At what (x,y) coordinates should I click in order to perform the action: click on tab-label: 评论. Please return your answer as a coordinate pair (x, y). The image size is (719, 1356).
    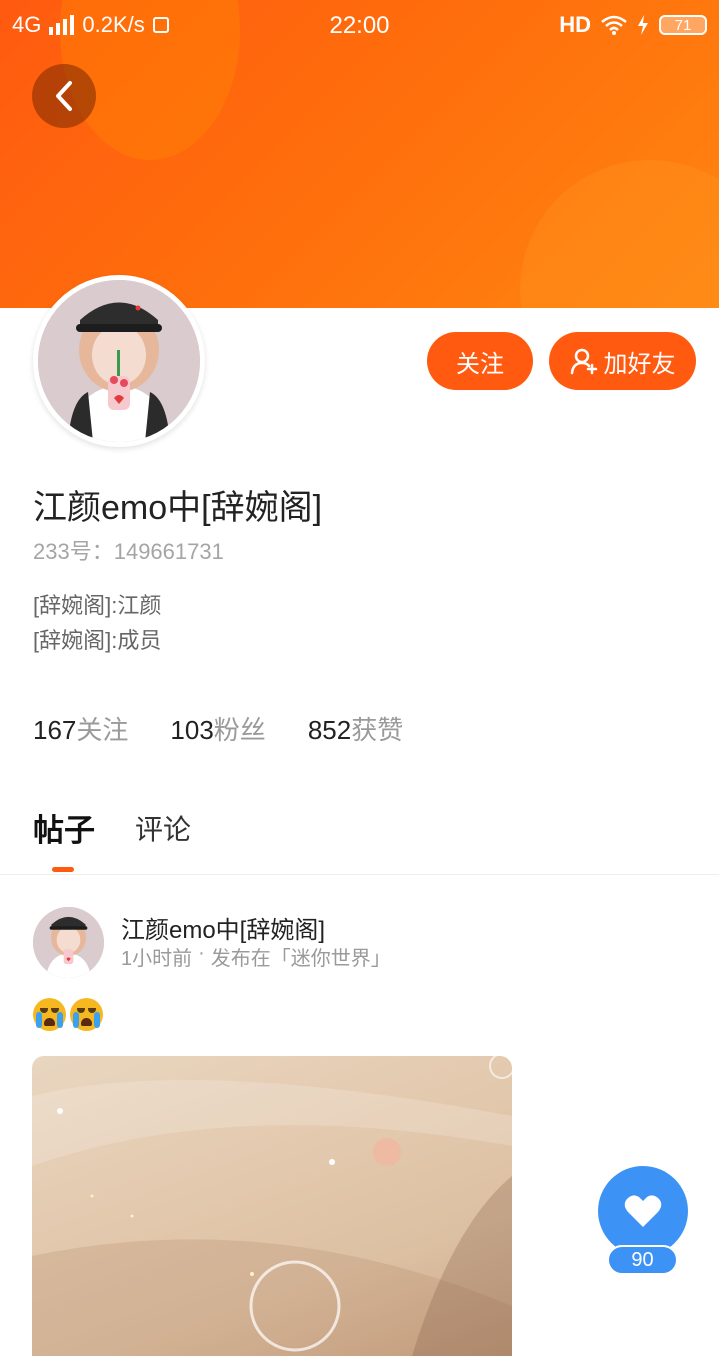
    Looking at the image, I should click on (163, 829).